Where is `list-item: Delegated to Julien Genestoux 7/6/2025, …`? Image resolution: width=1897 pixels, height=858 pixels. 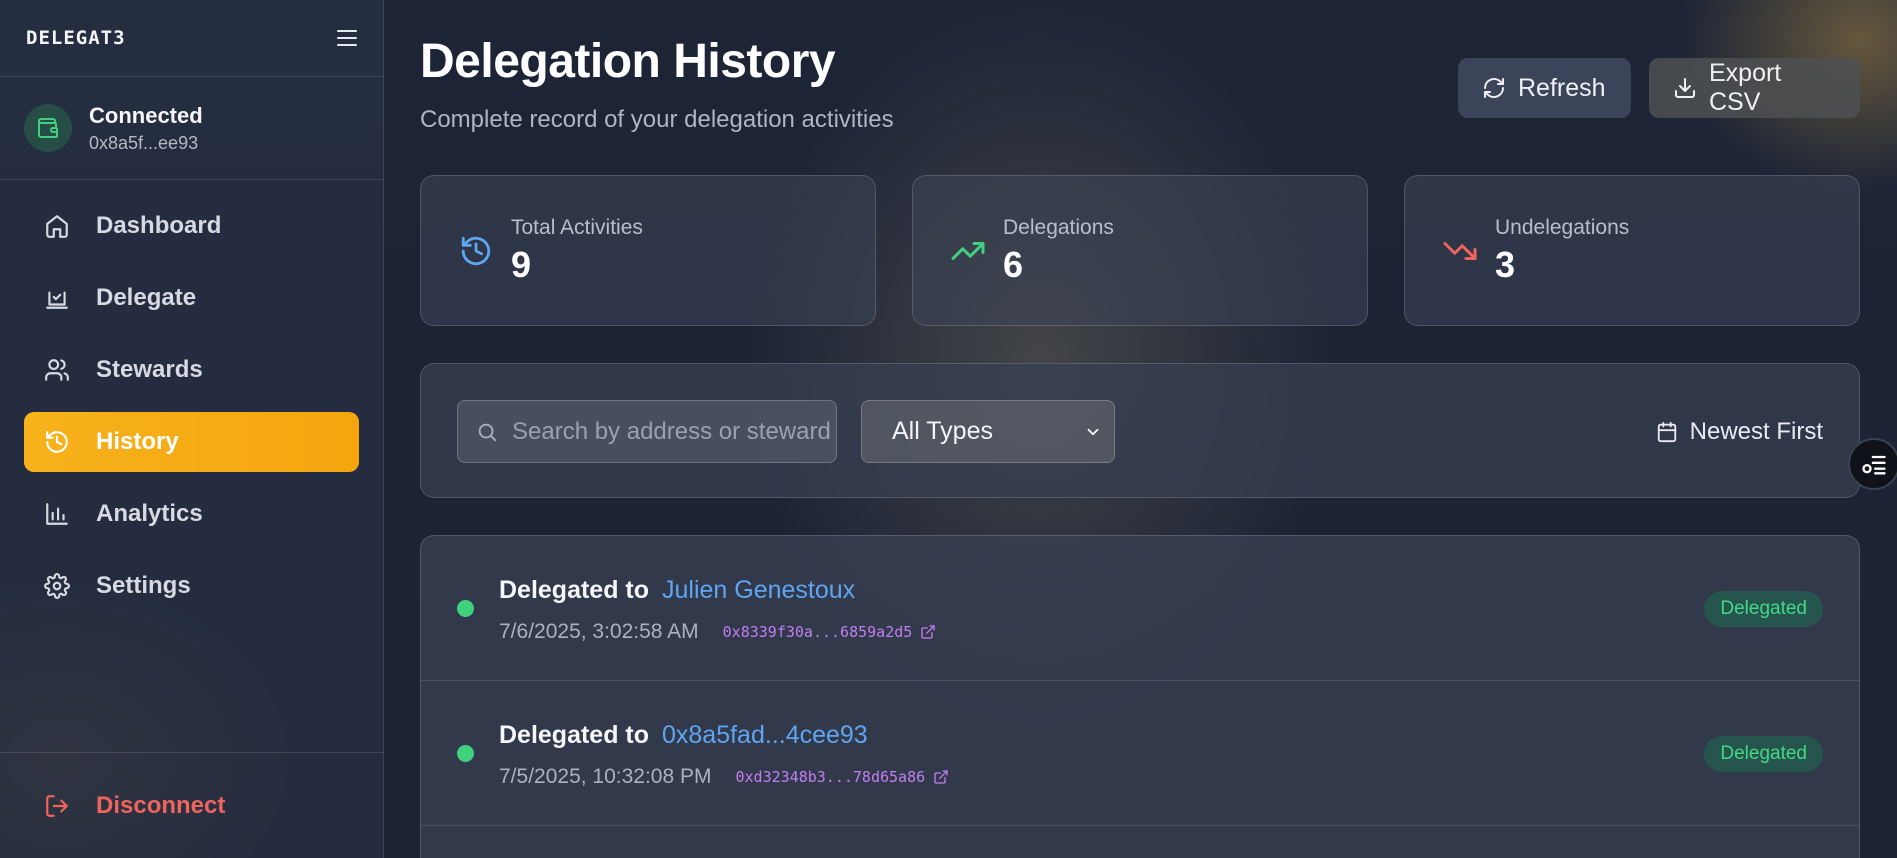 list-item: Delegated to Julien Genestoux 7/6/2025, … is located at coordinates (1140, 608).